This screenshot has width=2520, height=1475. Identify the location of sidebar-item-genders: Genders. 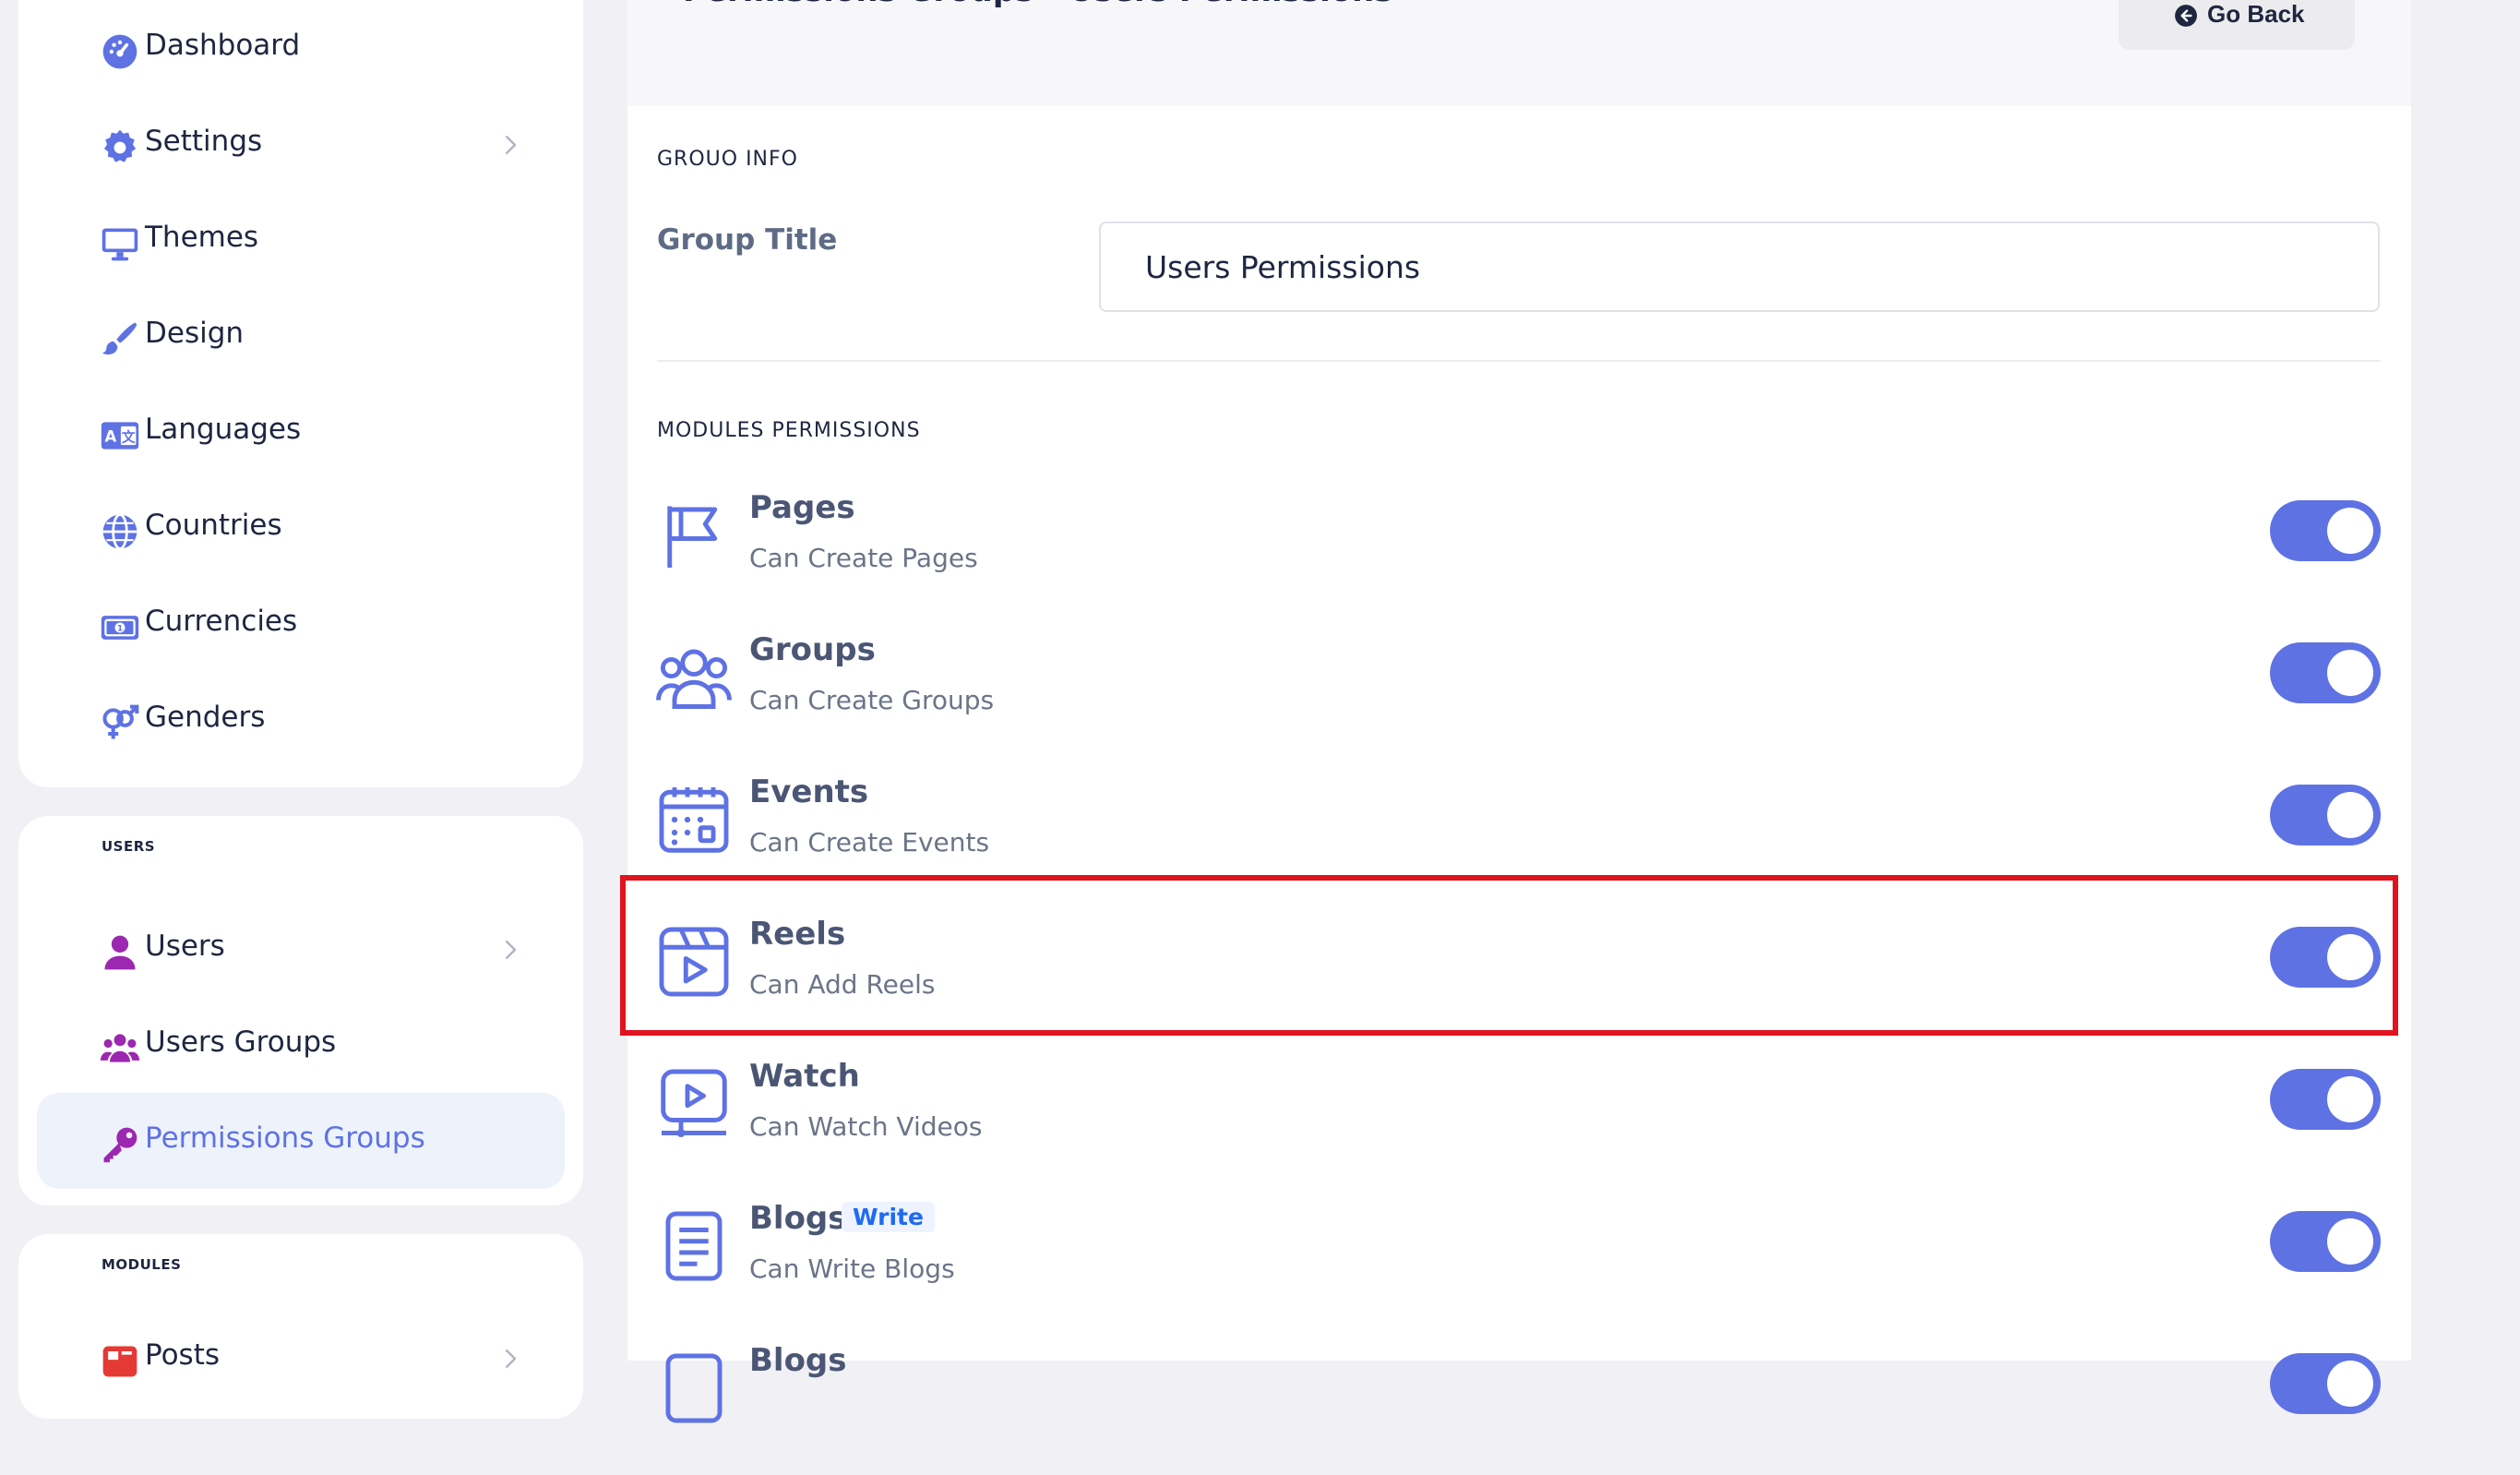
(300, 720).